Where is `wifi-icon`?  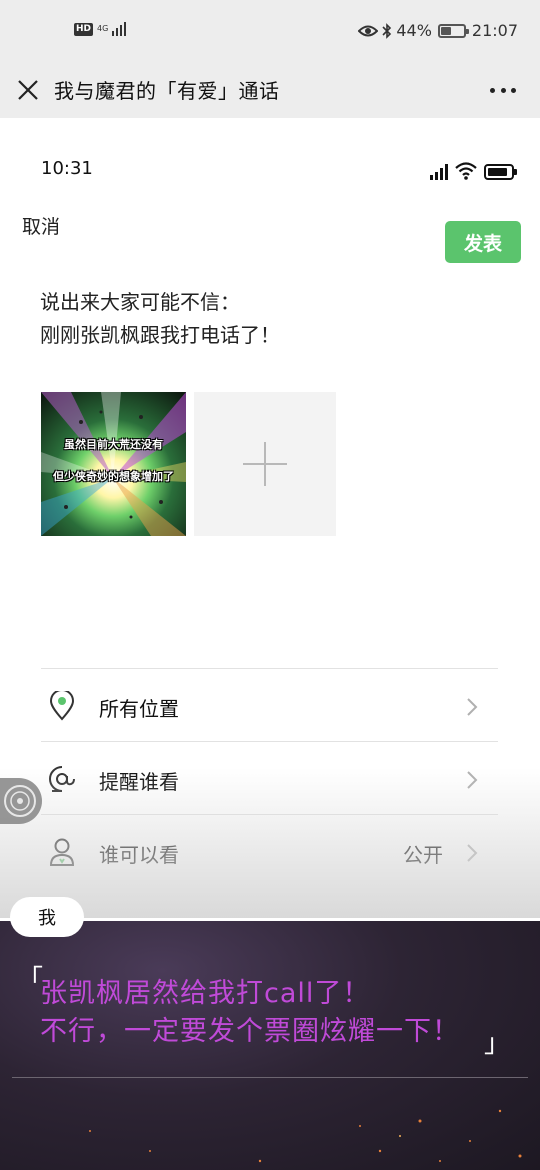 wifi-icon is located at coordinates (466, 171).